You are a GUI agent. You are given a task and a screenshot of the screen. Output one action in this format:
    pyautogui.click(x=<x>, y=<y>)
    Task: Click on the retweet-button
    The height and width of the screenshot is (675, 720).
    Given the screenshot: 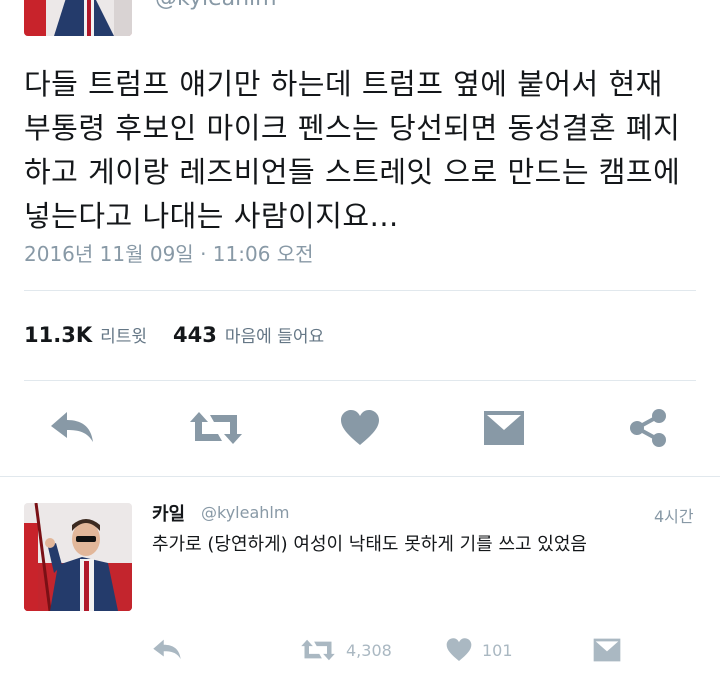 What is the action you would take?
    pyautogui.click(x=216, y=428)
    